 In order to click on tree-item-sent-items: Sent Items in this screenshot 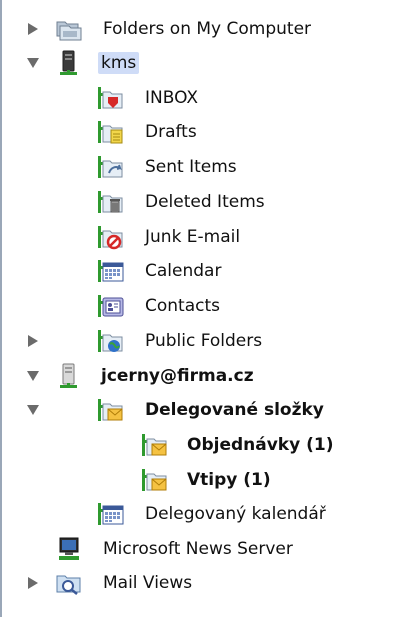, I will do `click(199, 167)`.